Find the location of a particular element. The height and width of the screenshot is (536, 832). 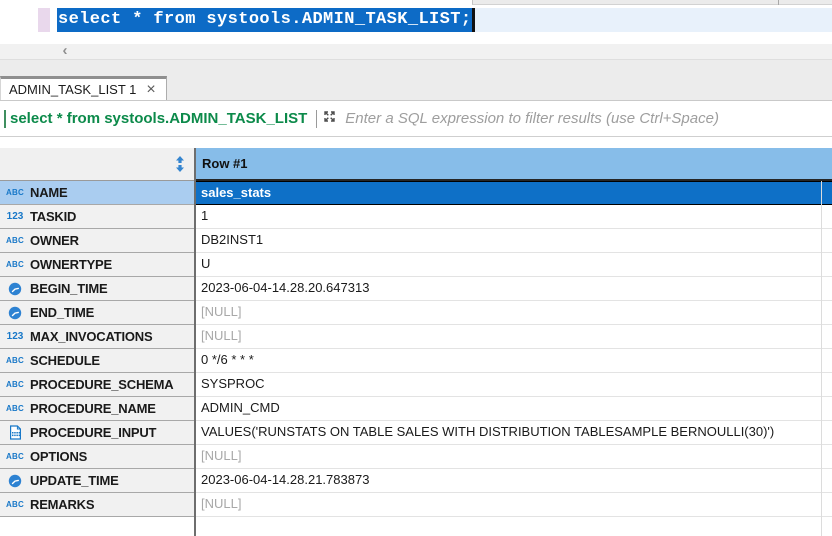

grid-header-row: Row #1 is located at coordinates (416, 164).